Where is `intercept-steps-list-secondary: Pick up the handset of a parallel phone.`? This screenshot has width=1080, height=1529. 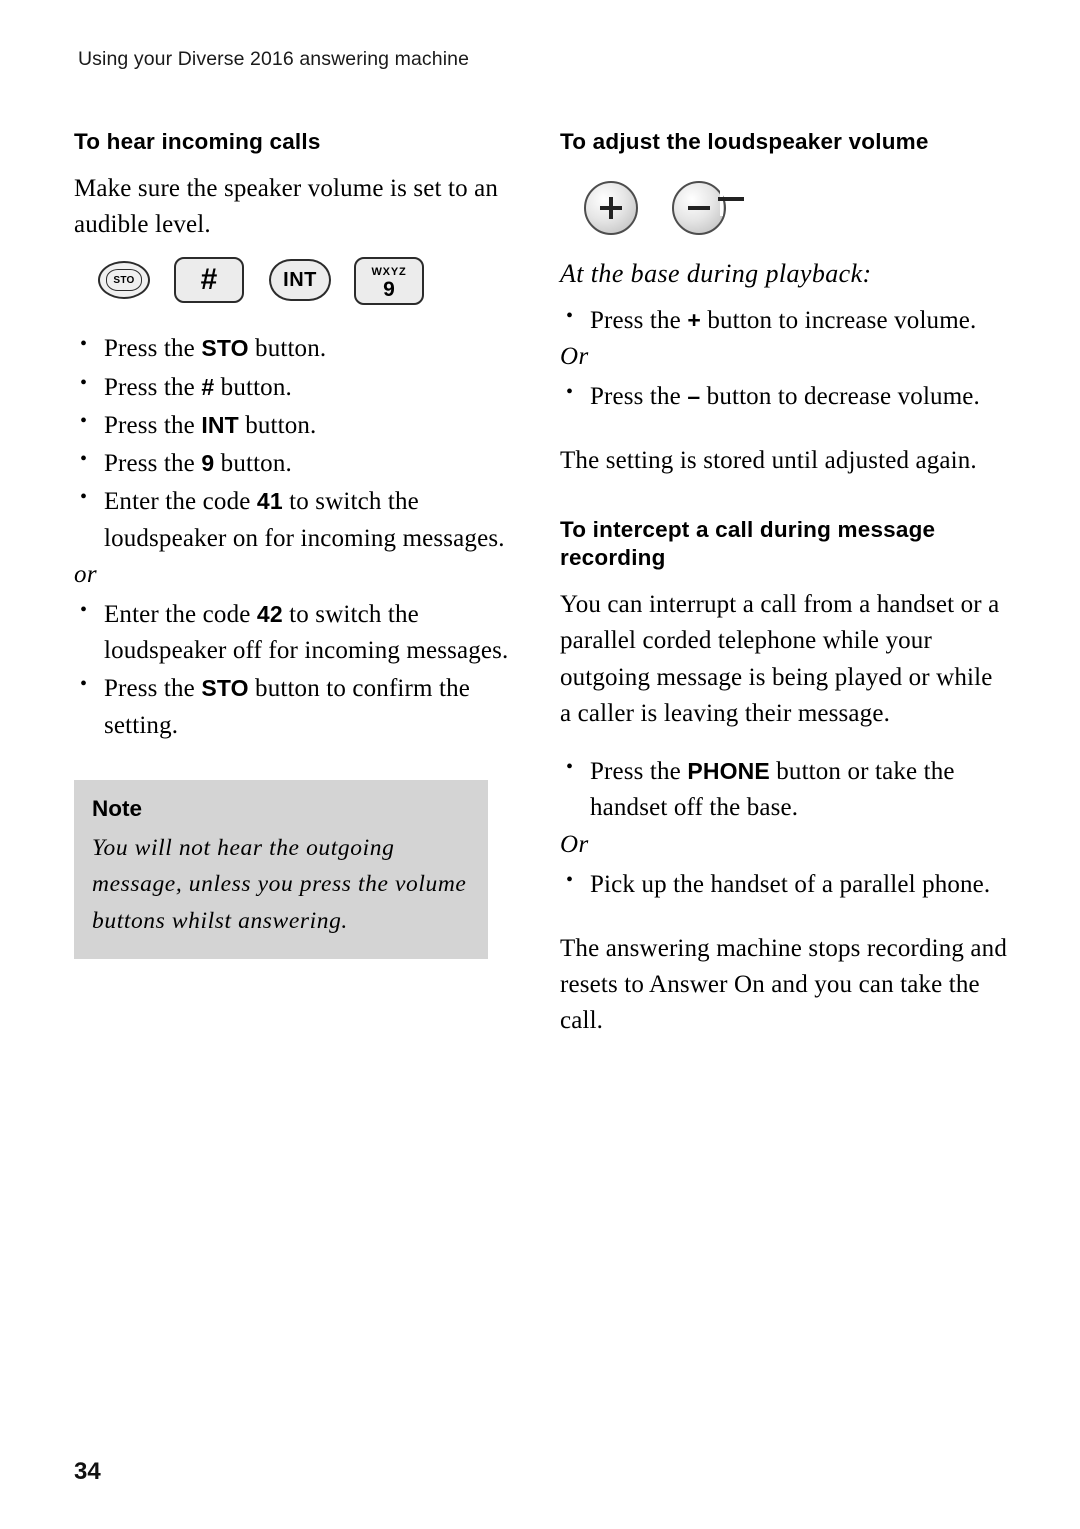 intercept-steps-list-secondary: Pick up the handset of a parallel phone. is located at coordinates (785, 884).